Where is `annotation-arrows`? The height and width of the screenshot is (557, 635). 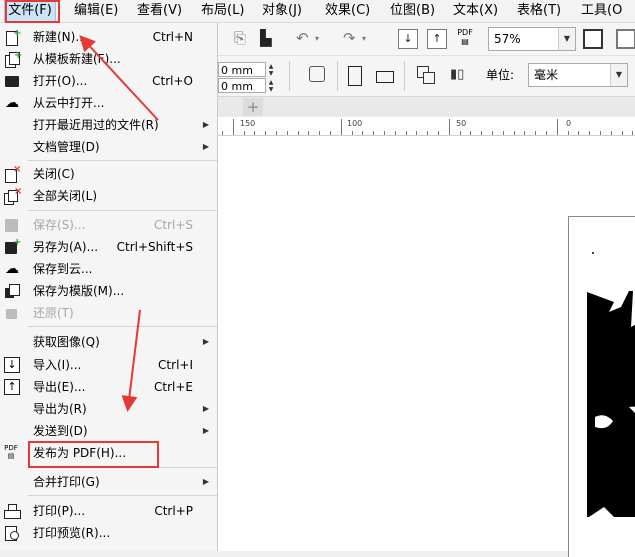
annotation-arrows is located at coordinates (119, 223).